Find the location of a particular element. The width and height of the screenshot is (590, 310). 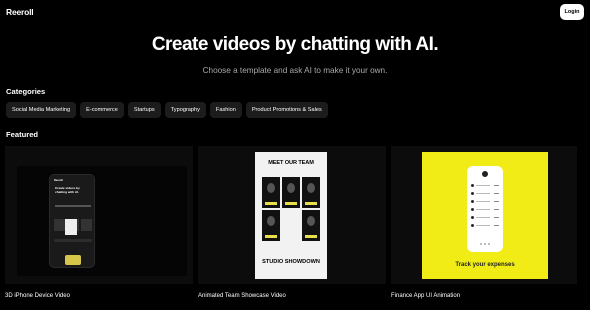

poster-footer: STUDIO SHOWDOWN is located at coordinates (291, 262).